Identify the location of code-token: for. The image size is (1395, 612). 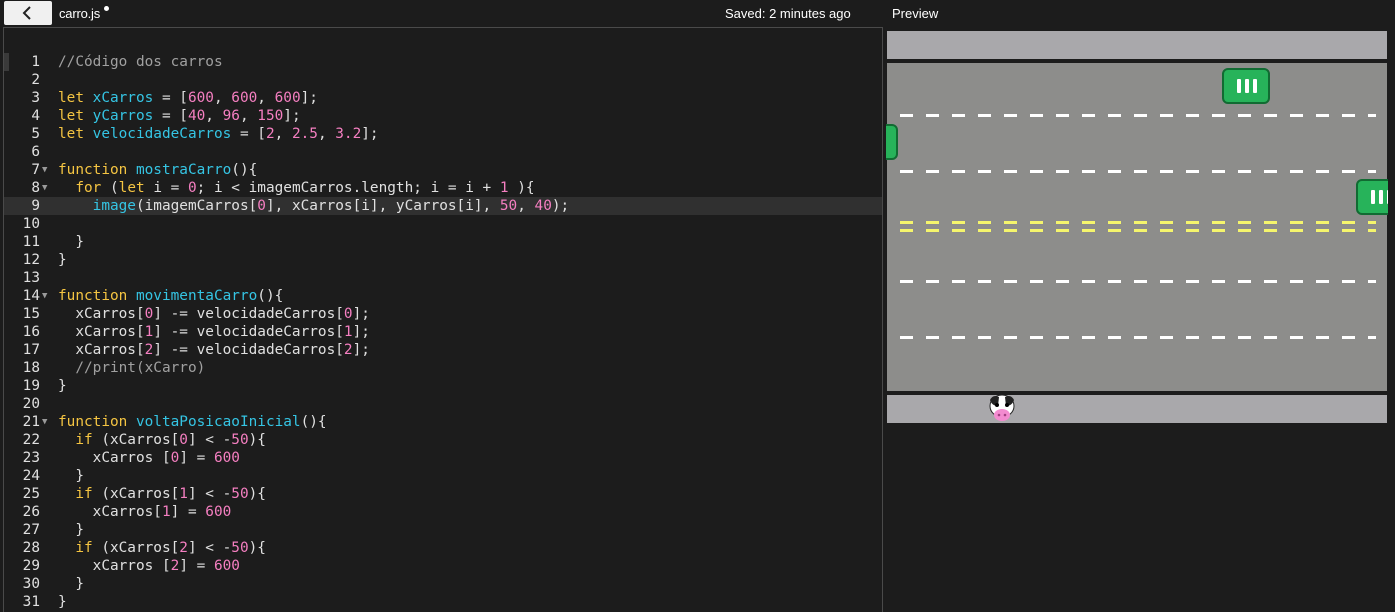
(88, 188).